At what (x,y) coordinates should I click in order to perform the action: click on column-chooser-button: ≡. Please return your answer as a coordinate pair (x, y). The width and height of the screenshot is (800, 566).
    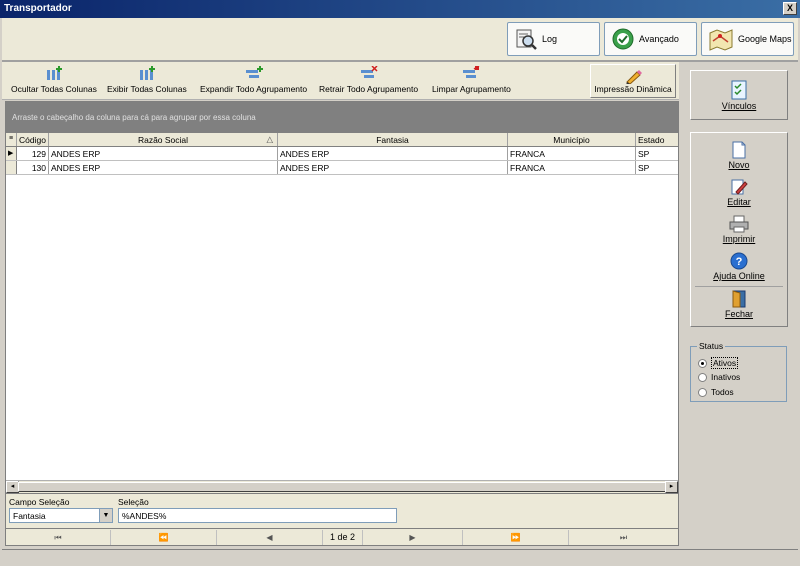
    Looking at the image, I should click on (11, 139).